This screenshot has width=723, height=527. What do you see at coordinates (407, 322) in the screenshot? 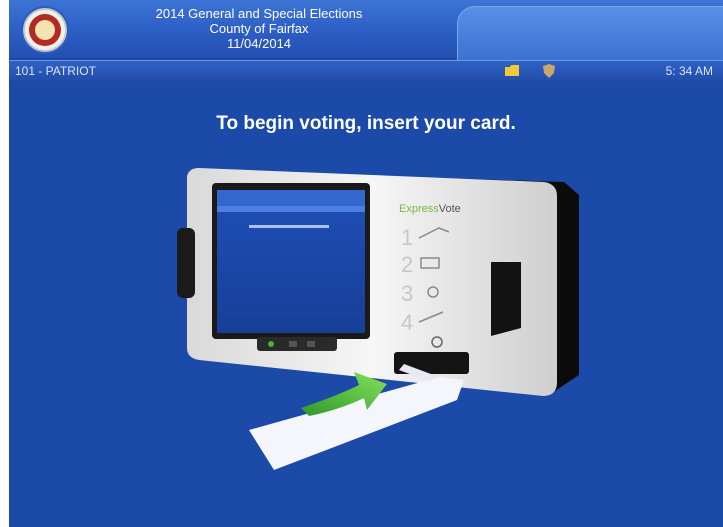
I see `svg-text: 4` at bounding box center [407, 322].